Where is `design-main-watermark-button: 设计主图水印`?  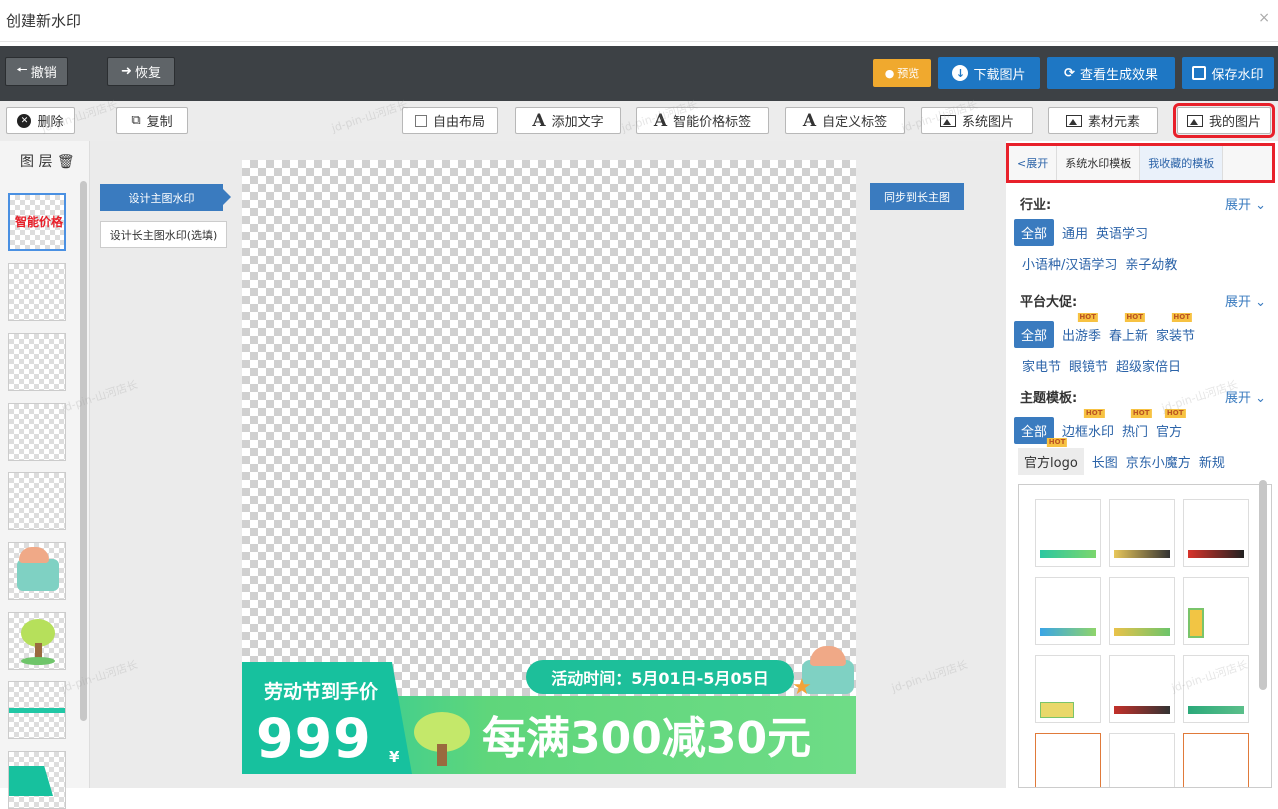 design-main-watermark-button: 设计主图水印 is located at coordinates (165, 197).